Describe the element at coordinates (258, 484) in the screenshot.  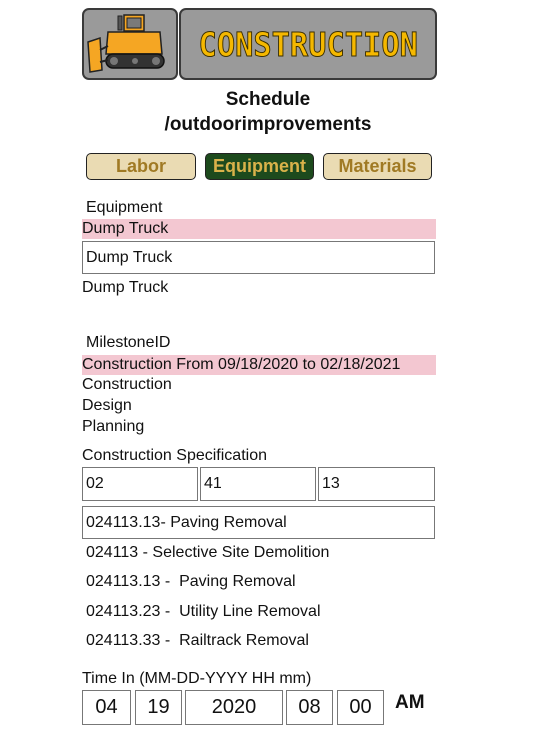
I see `spec-section-input: 41` at that location.